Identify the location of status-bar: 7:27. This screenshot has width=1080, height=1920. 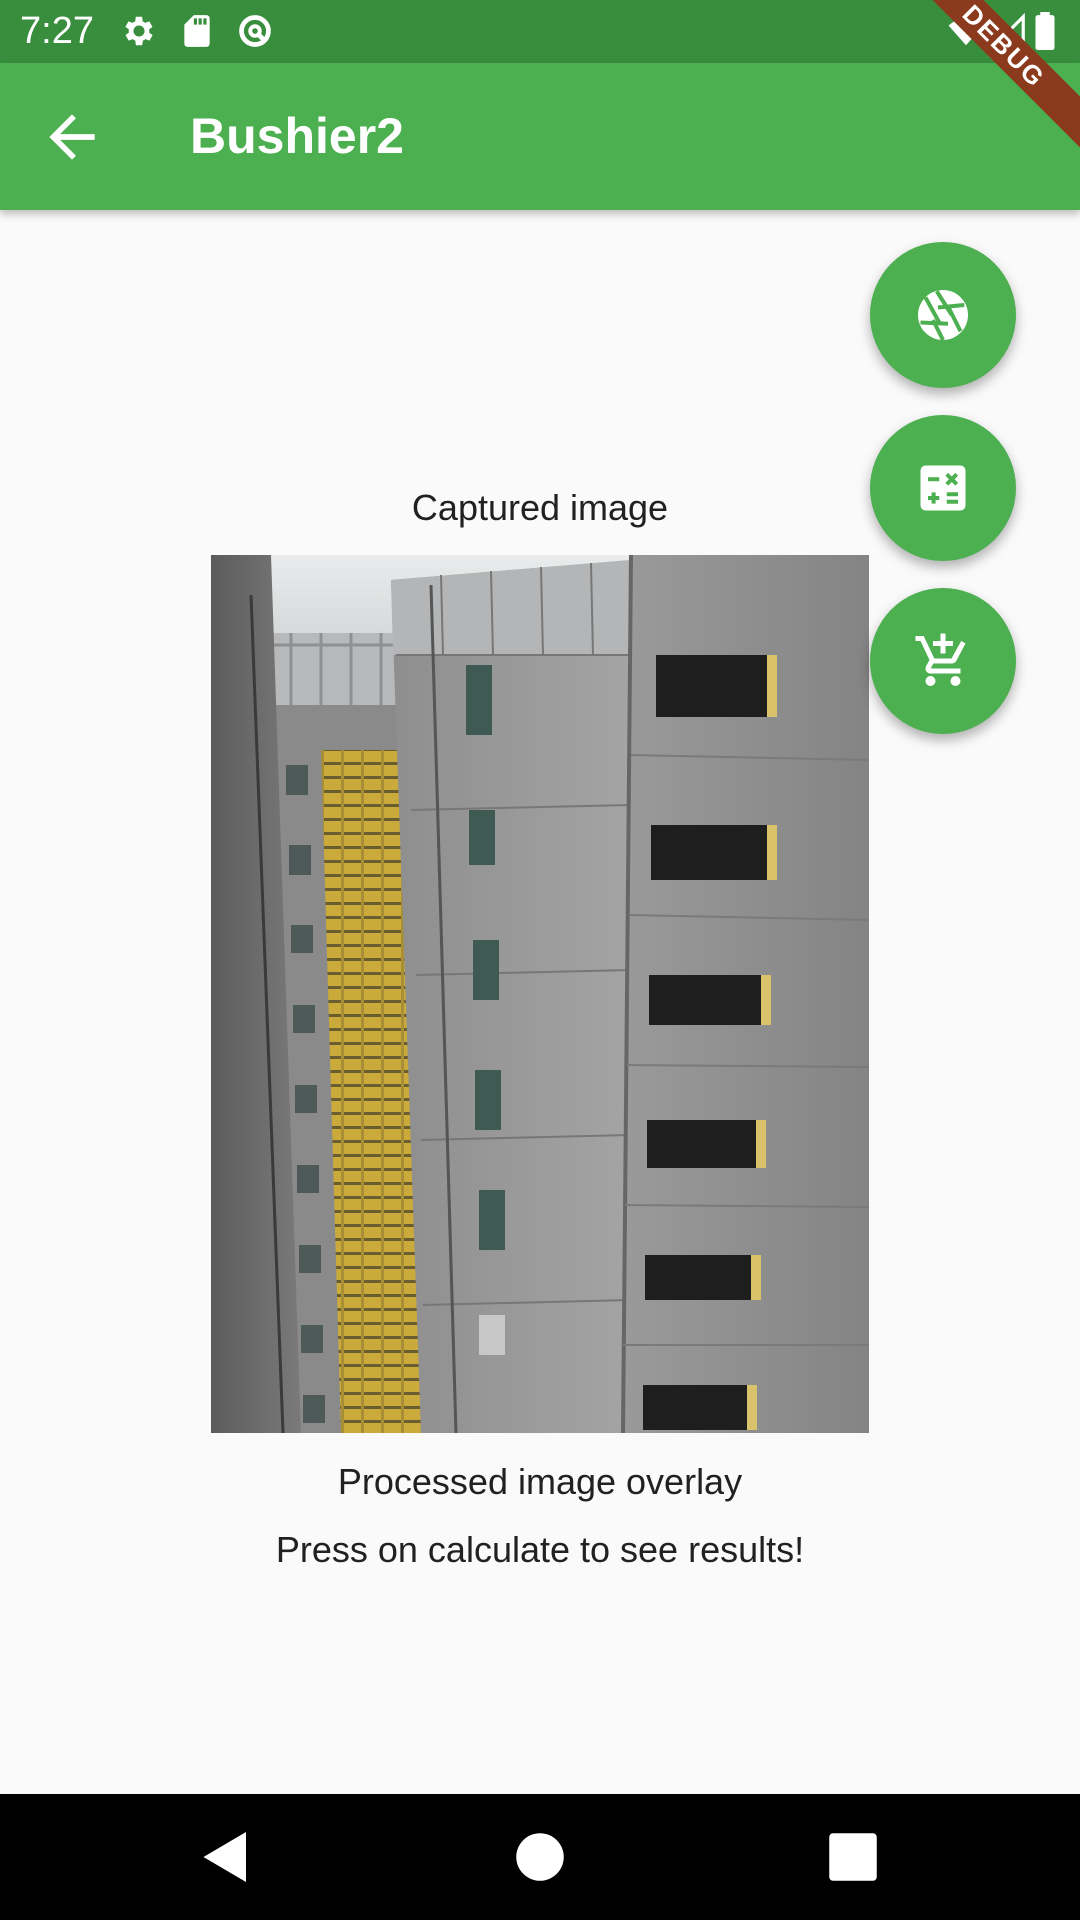
(540, 31).